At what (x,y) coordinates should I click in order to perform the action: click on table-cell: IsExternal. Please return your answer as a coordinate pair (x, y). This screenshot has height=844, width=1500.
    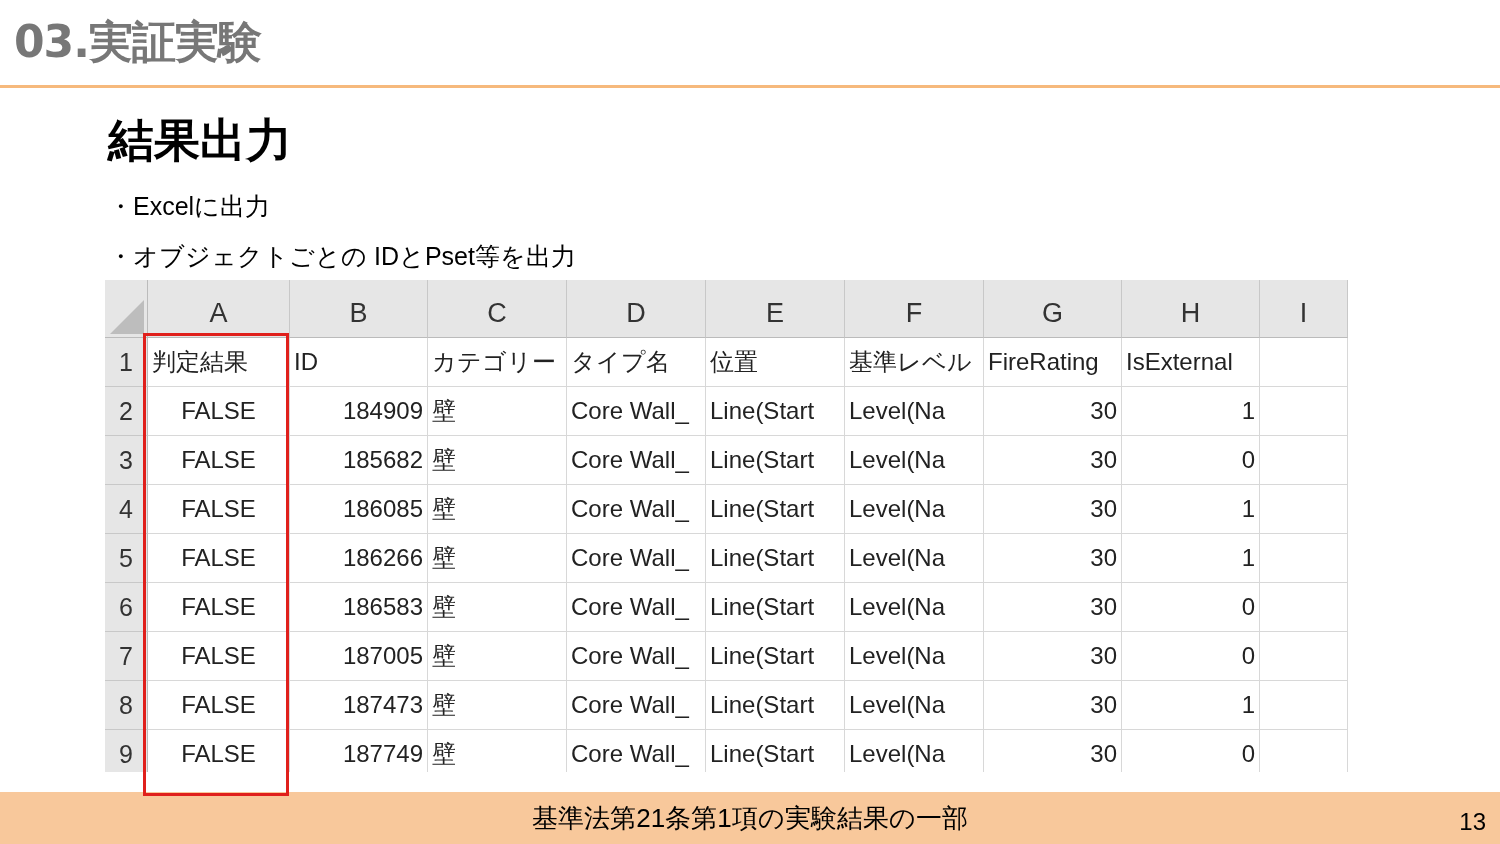
    Looking at the image, I should click on (1191, 362).